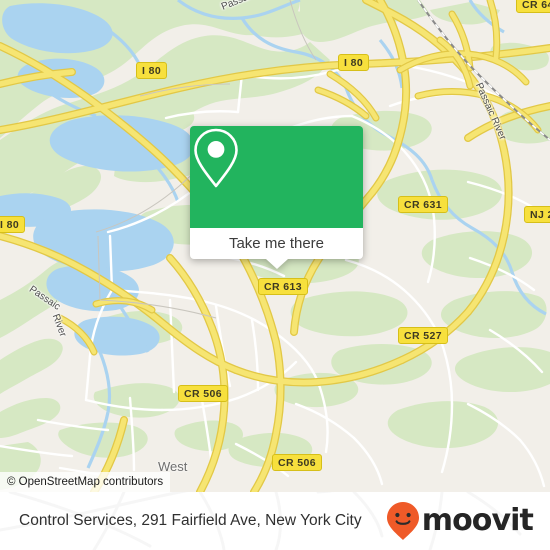  I want to click on road-shield: NJ 23, so click(537, 214).